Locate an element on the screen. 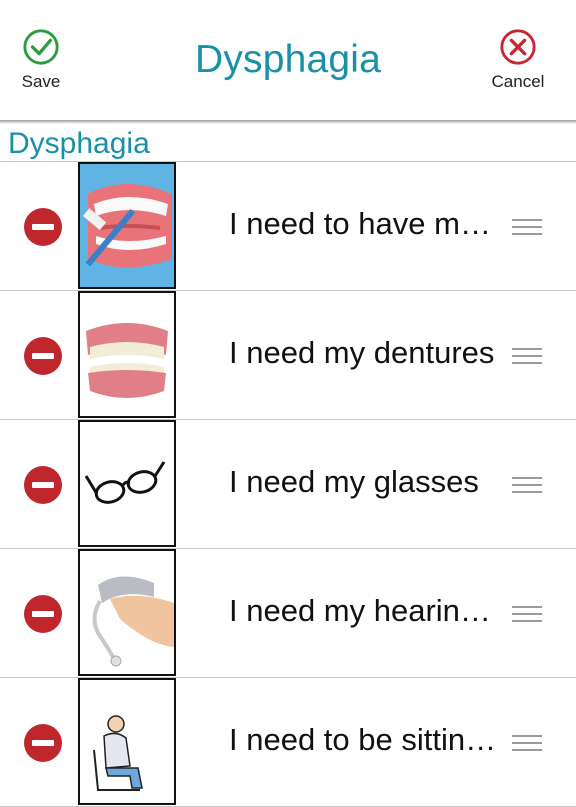 This screenshot has height=807, width=576. close-circle-icon is located at coordinates (518, 47).